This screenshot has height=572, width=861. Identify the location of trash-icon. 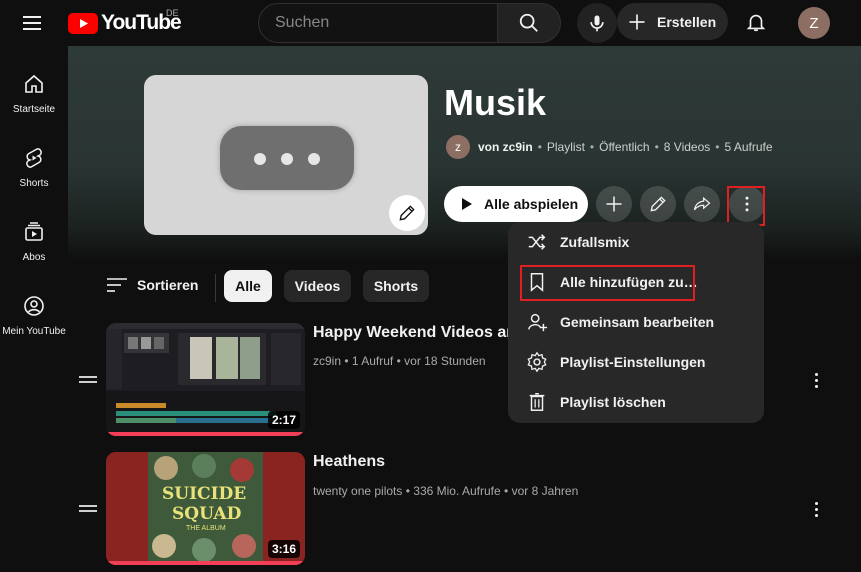
(537, 402).